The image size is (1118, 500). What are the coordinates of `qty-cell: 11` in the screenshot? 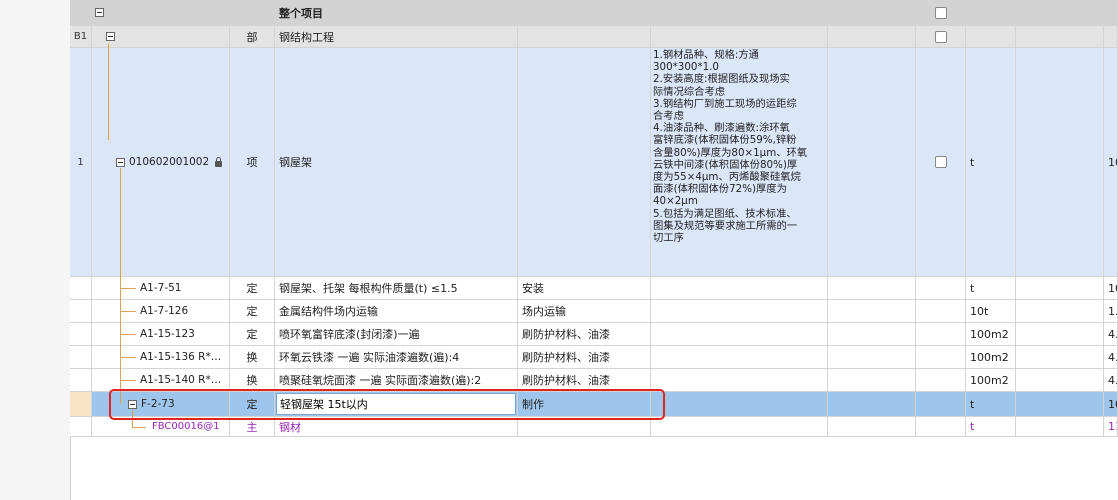 It's located at (1111, 427).